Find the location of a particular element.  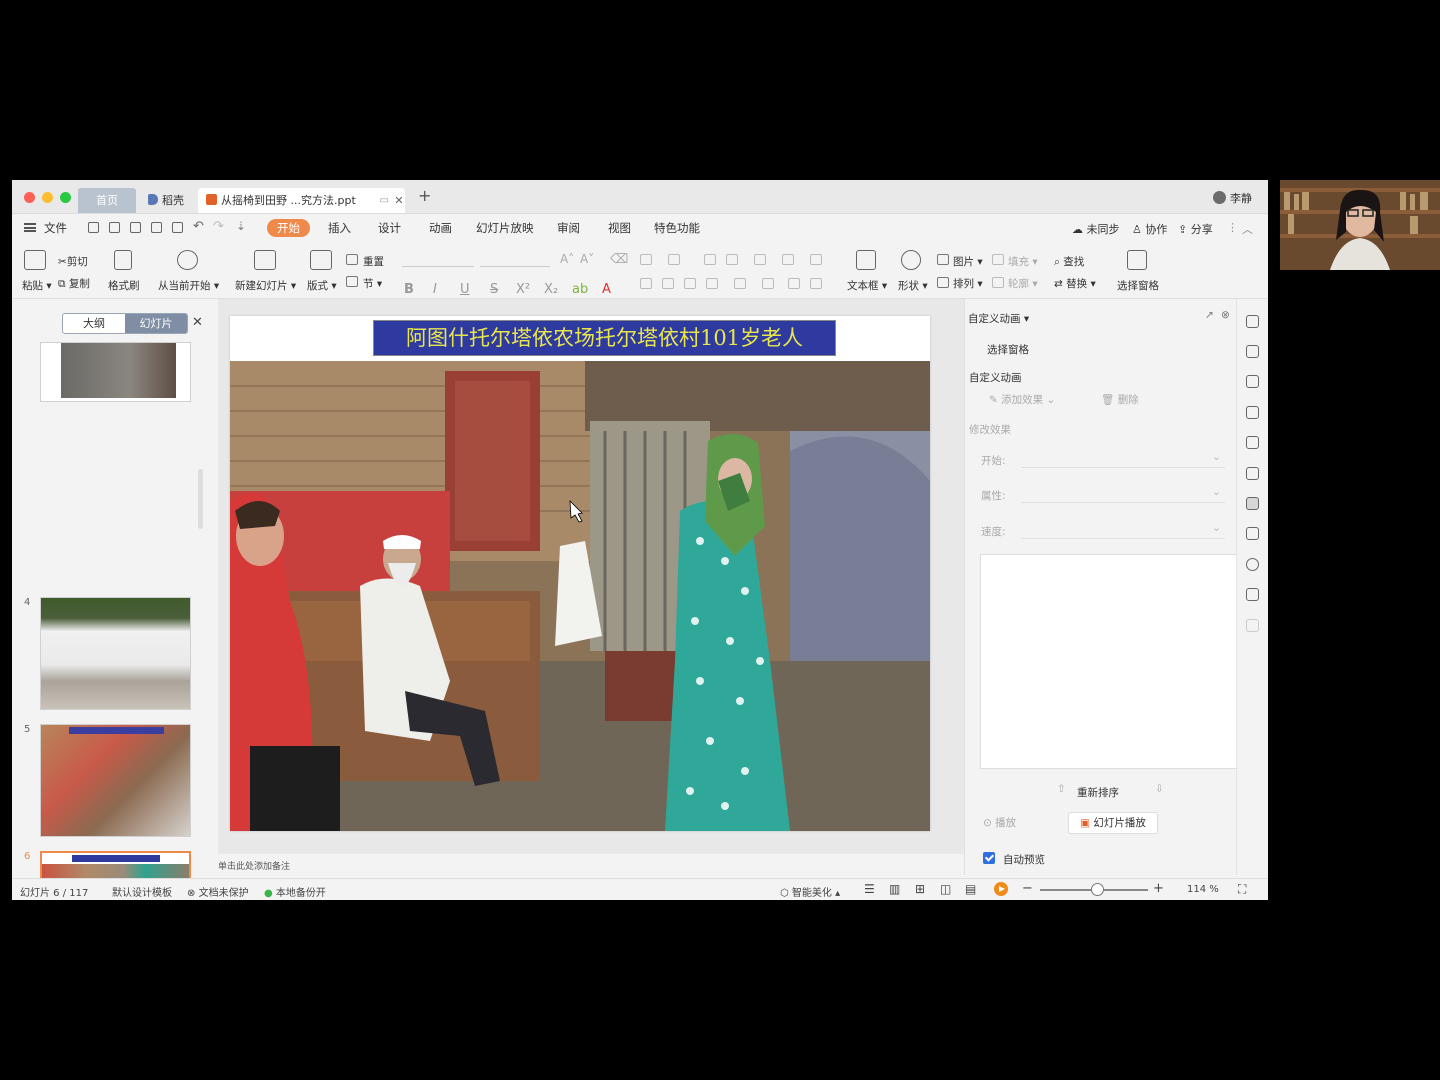

start-select: ⌄ is located at coordinates (1123, 458).